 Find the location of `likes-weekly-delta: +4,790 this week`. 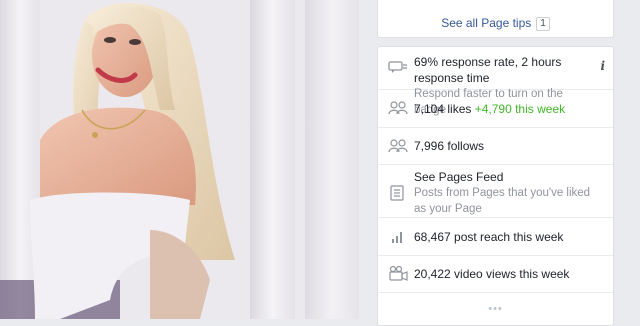

likes-weekly-delta: +4,790 this week is located at coordinates (520, 109).